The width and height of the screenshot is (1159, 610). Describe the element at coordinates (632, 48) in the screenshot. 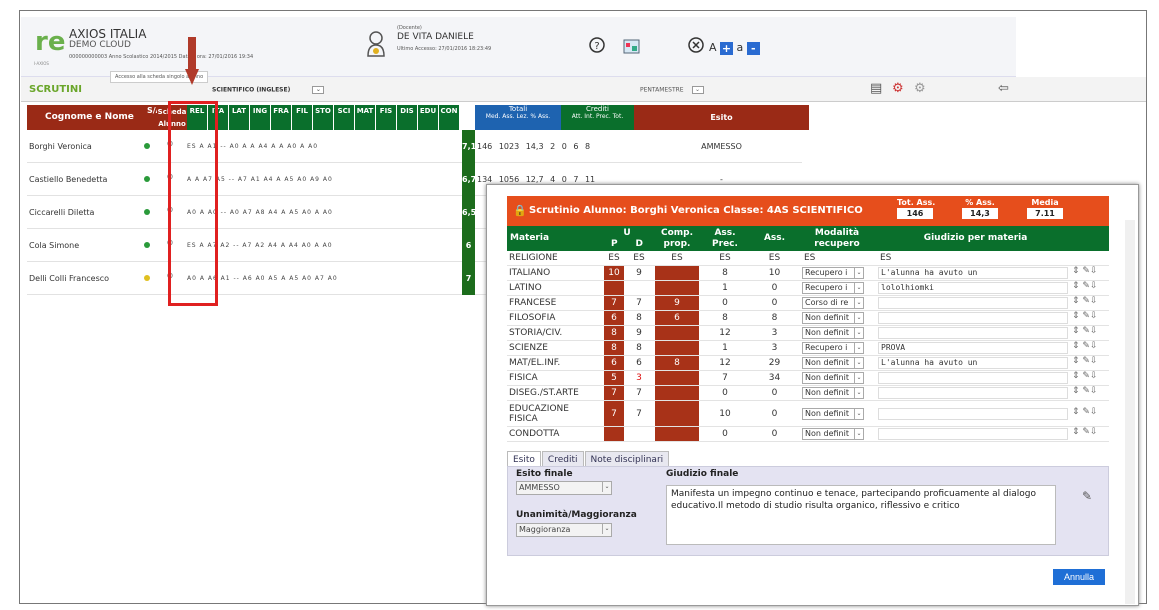

I see `calendar-icon` at that location.